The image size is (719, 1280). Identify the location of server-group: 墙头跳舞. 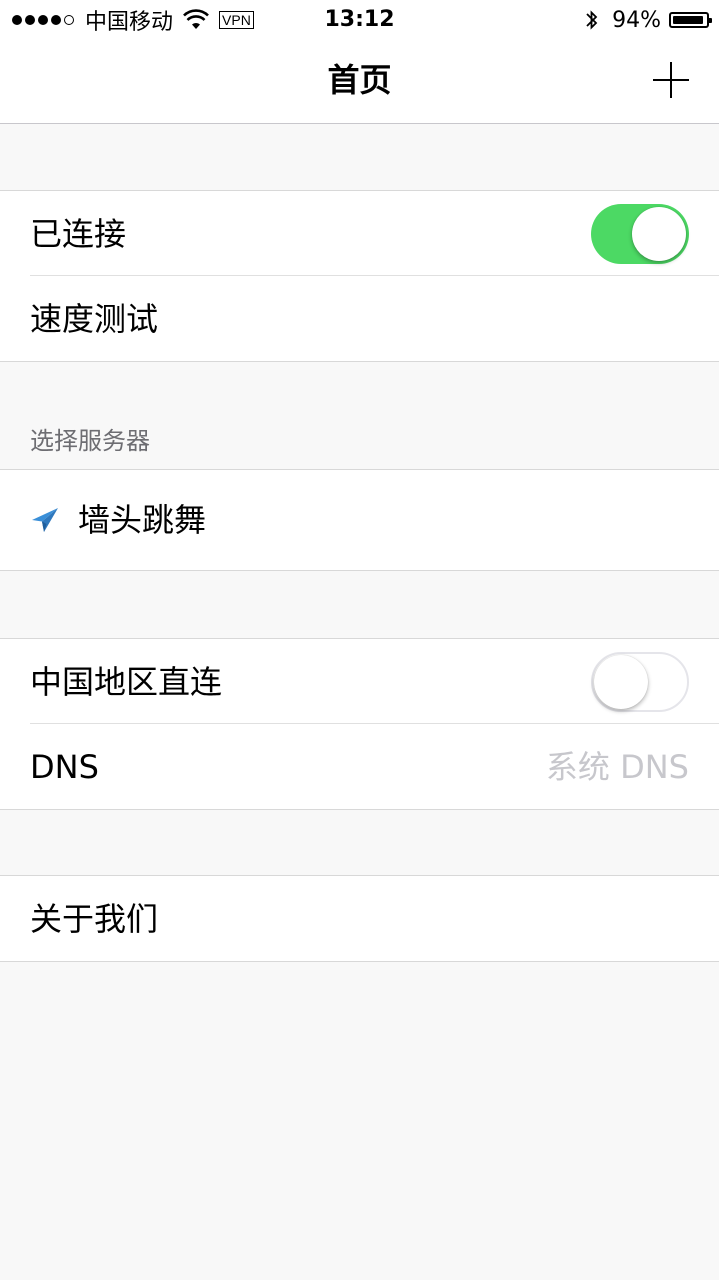
(359, 520).